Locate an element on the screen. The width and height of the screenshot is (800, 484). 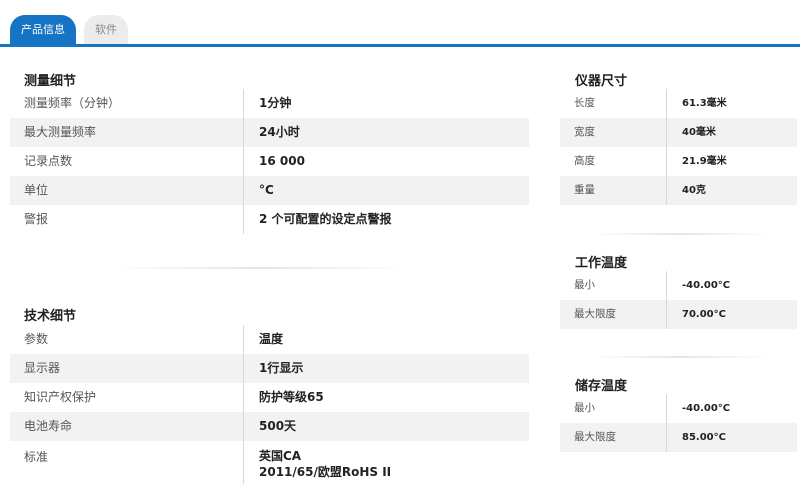
row-label: 宽度 is located at coordinates (584, 132).